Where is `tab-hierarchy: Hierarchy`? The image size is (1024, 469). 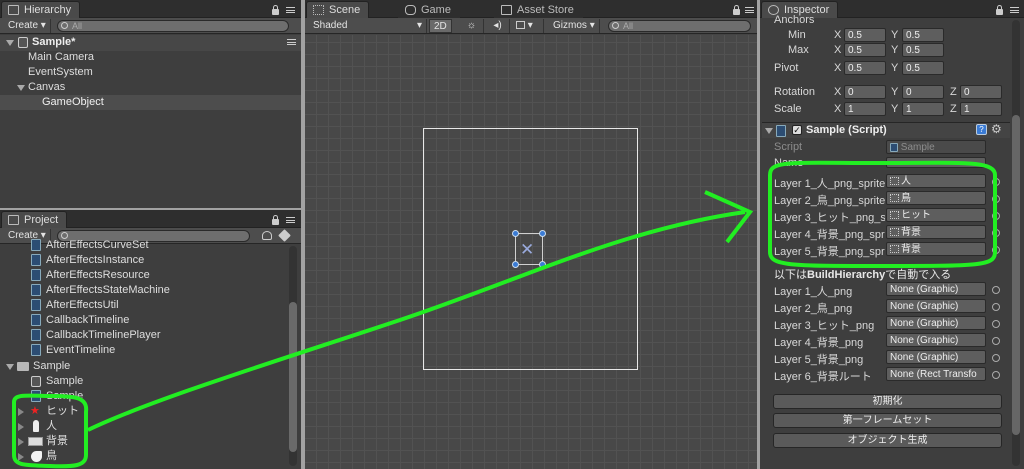 tab-hierarchy: Hierarchy is located at coordinates (41, 9).